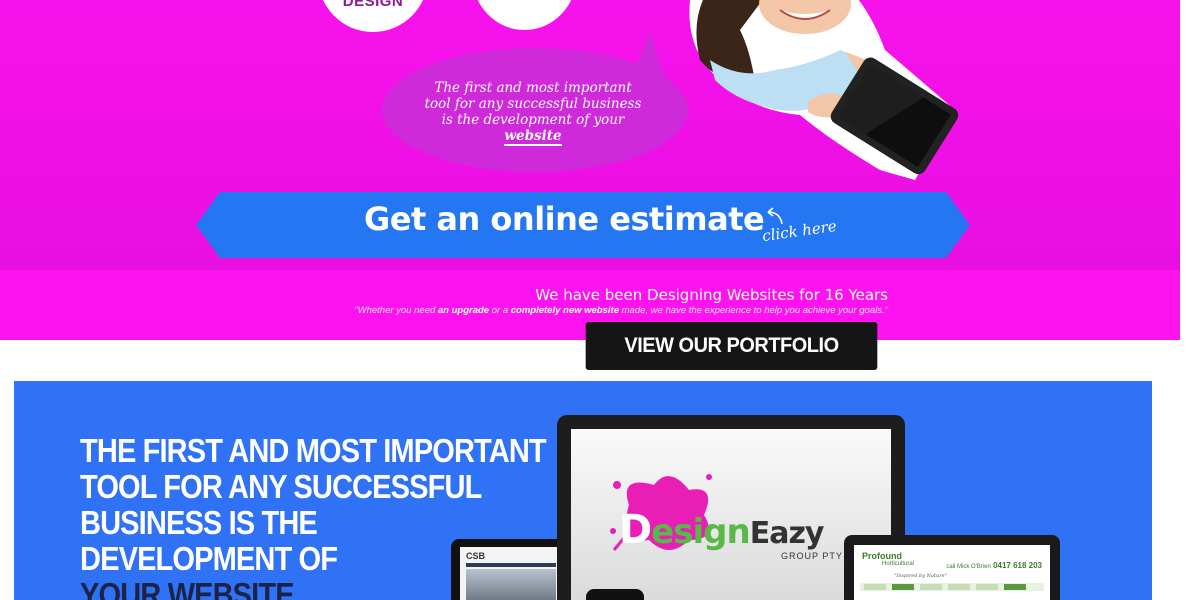 This screenshot has height=600, width=1200. What do you see at coordinates (787, 533) in the screenshot?
I see `logo-word-2: Eazy` at bounding box center [787, 533].